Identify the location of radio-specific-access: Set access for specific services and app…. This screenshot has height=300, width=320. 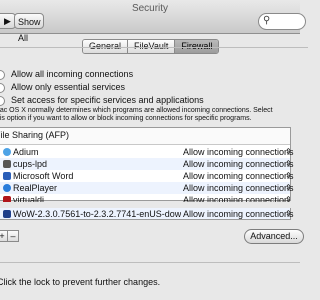
(102, 100).